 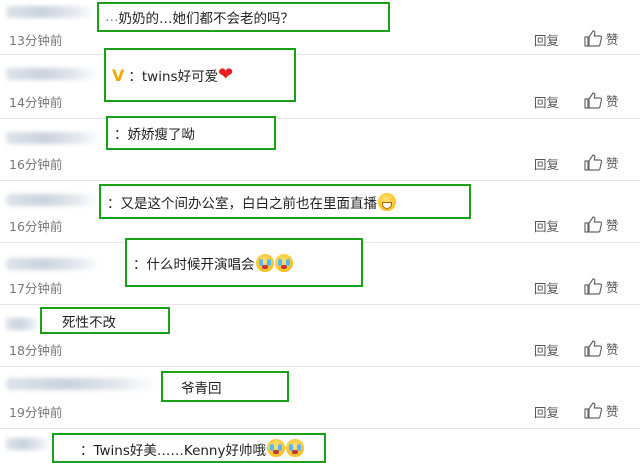 I want to click on timestamp: 19分钟前, so click(x=36, y=412).